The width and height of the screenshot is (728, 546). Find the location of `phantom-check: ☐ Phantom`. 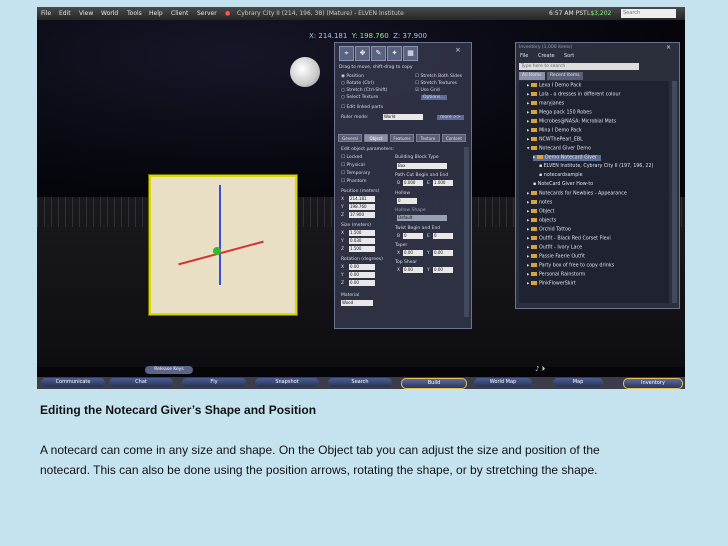

phantom-check: ☐ Phantom is located at coordinates (354, 181).